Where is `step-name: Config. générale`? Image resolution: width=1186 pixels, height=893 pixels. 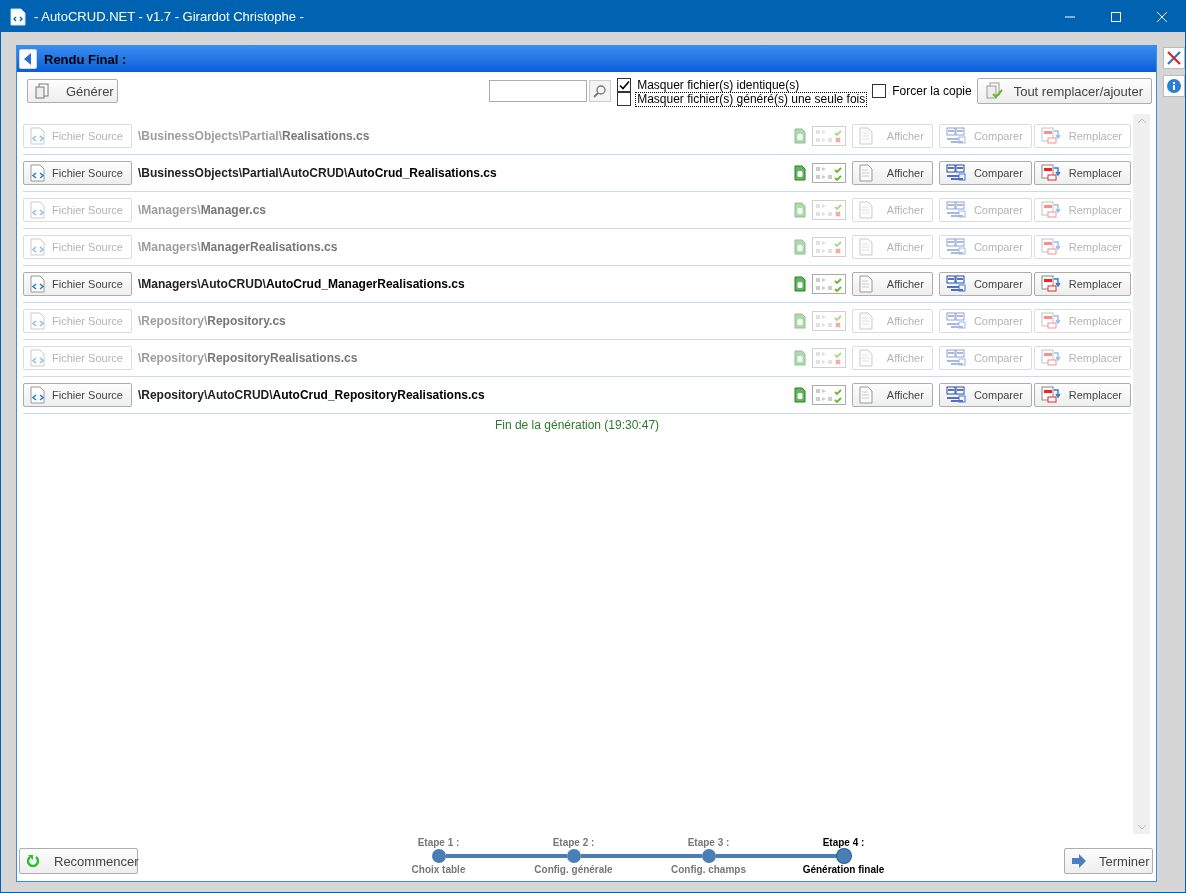
step-name: Config. générale is located at coordinates (573, 869).